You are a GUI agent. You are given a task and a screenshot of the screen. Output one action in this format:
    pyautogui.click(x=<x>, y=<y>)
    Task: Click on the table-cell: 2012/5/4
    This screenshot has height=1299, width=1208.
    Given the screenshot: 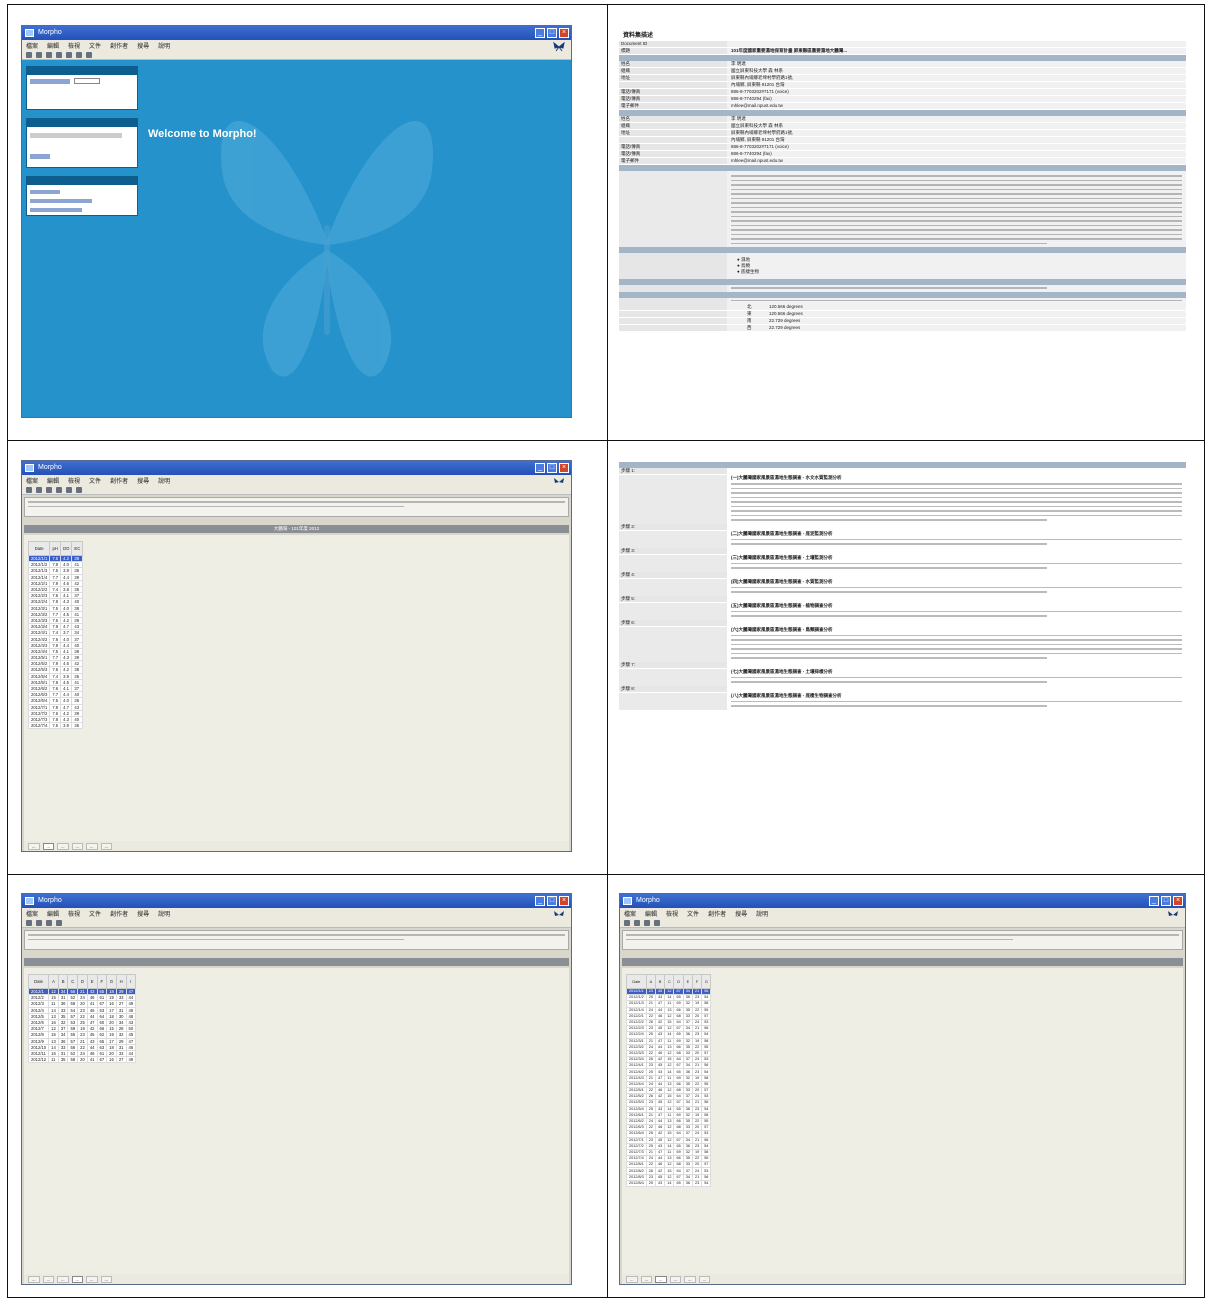 What is the action you would take?
    pyautogui.click(x=636, y=1109)
    